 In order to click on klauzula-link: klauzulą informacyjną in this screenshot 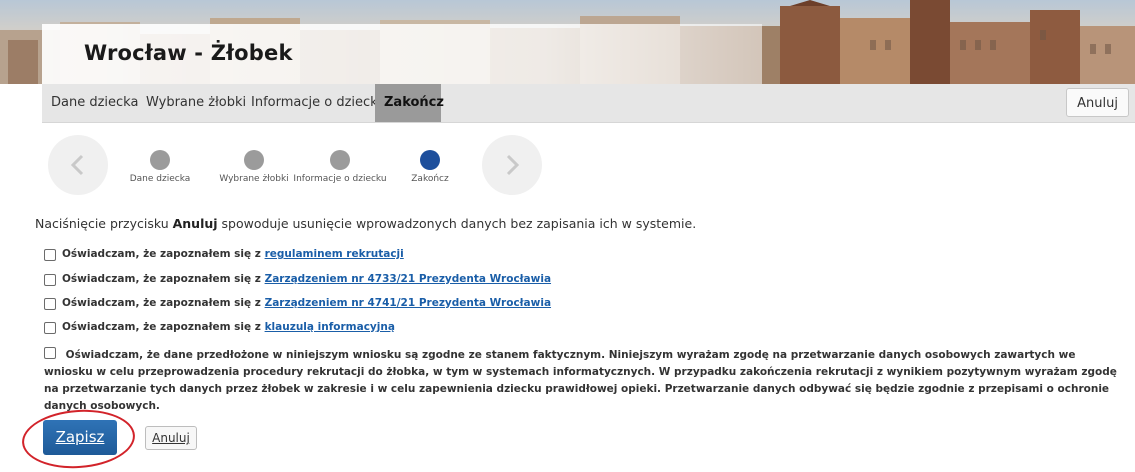, I will do `click(330, 327)`.